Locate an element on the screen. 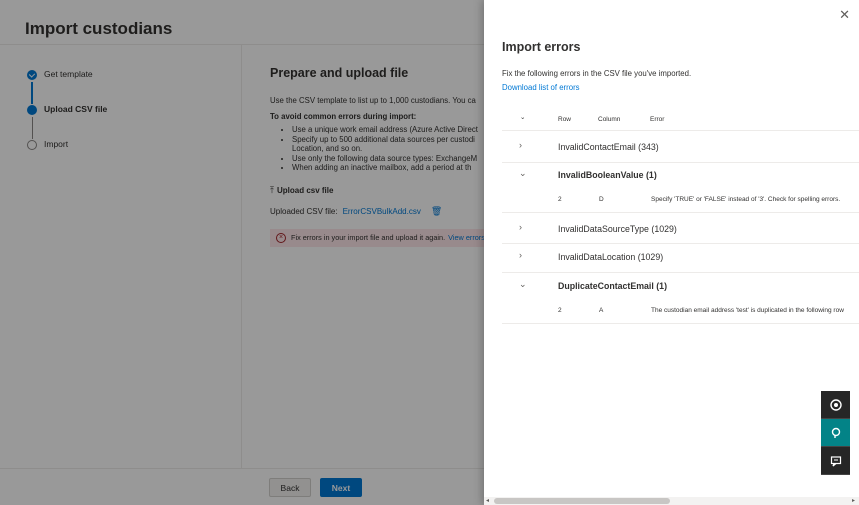 The height and width of the screenshot is (505, 859). help-icon is located at coordinates (835, 405).